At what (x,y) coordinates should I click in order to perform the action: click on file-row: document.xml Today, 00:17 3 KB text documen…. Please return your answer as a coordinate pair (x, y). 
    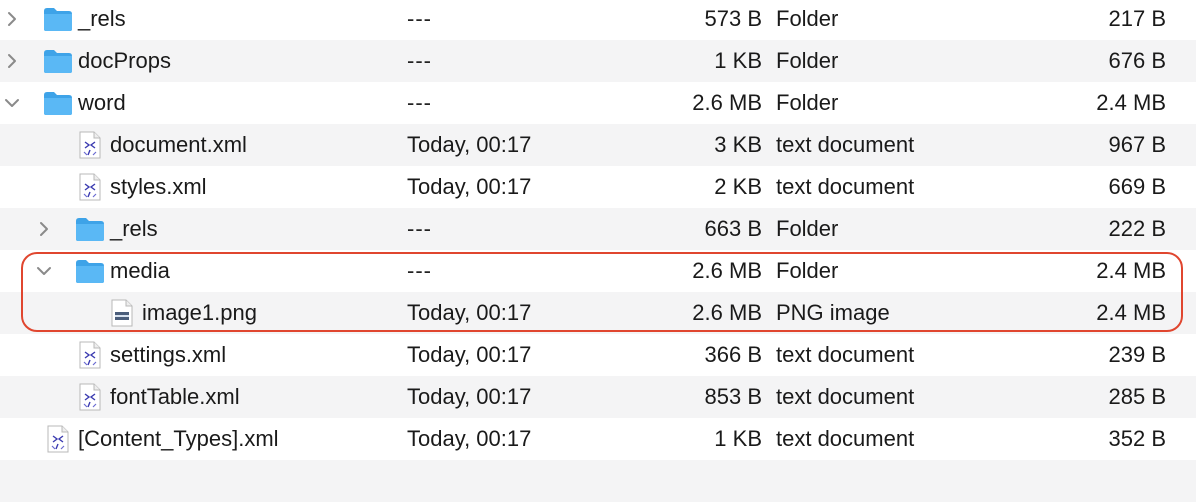
    Looking at the image, I should click on (598, 145).